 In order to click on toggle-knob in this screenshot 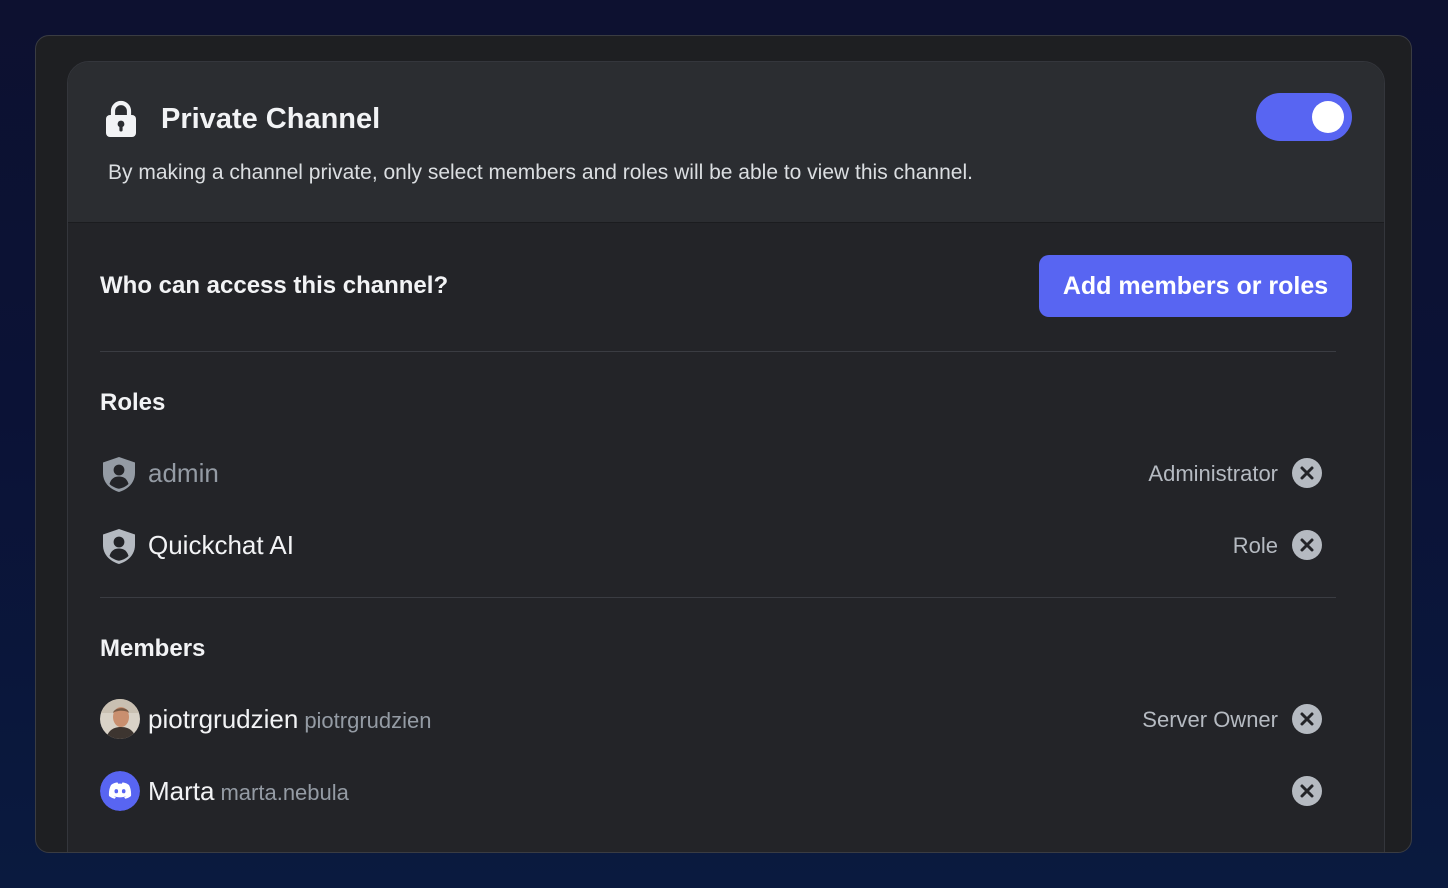, I will do `click(1328, 117)`.